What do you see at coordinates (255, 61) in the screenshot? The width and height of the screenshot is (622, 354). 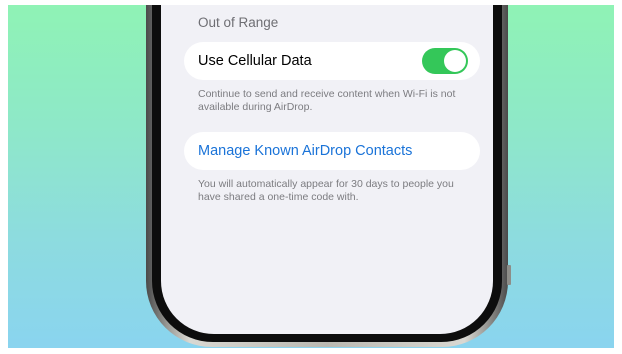 I see `cellular-data-label: Use Cellular Data` at bounding box center [255, 61].